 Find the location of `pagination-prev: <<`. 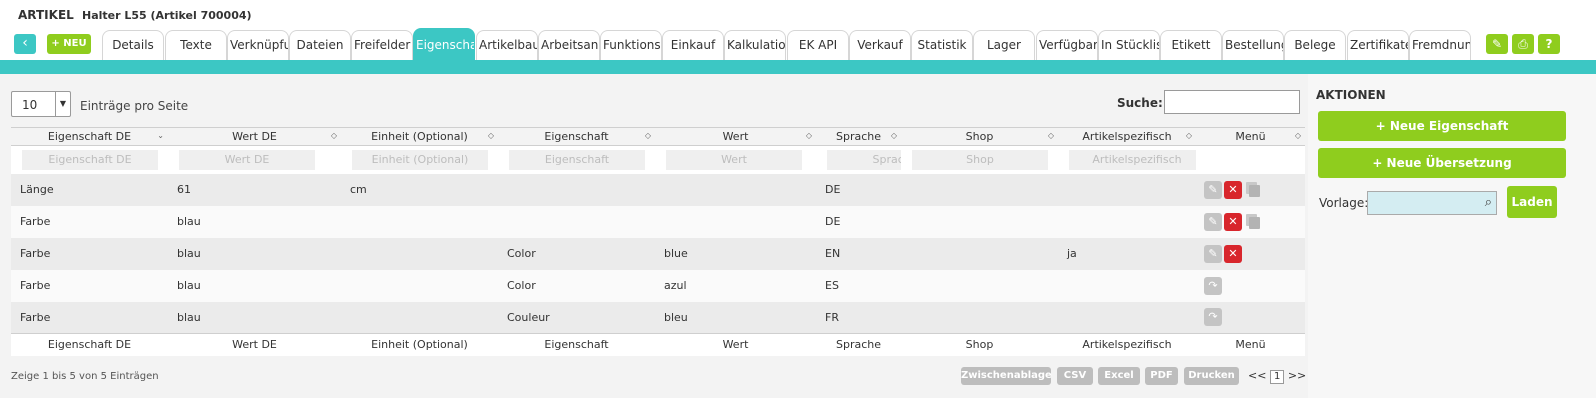

pagination-prev: << is located at coordinates (1257, 375).